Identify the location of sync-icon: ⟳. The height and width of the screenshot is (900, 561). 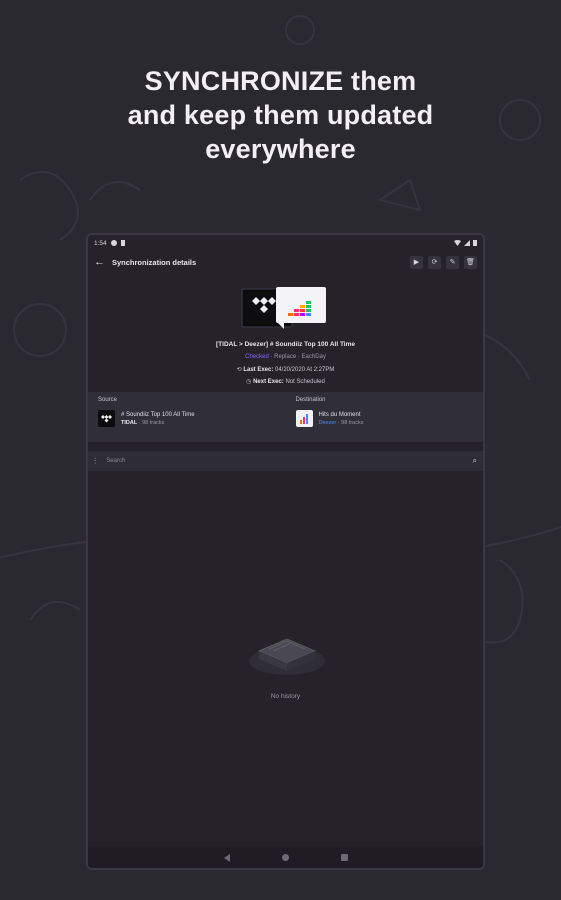
(434, 262).